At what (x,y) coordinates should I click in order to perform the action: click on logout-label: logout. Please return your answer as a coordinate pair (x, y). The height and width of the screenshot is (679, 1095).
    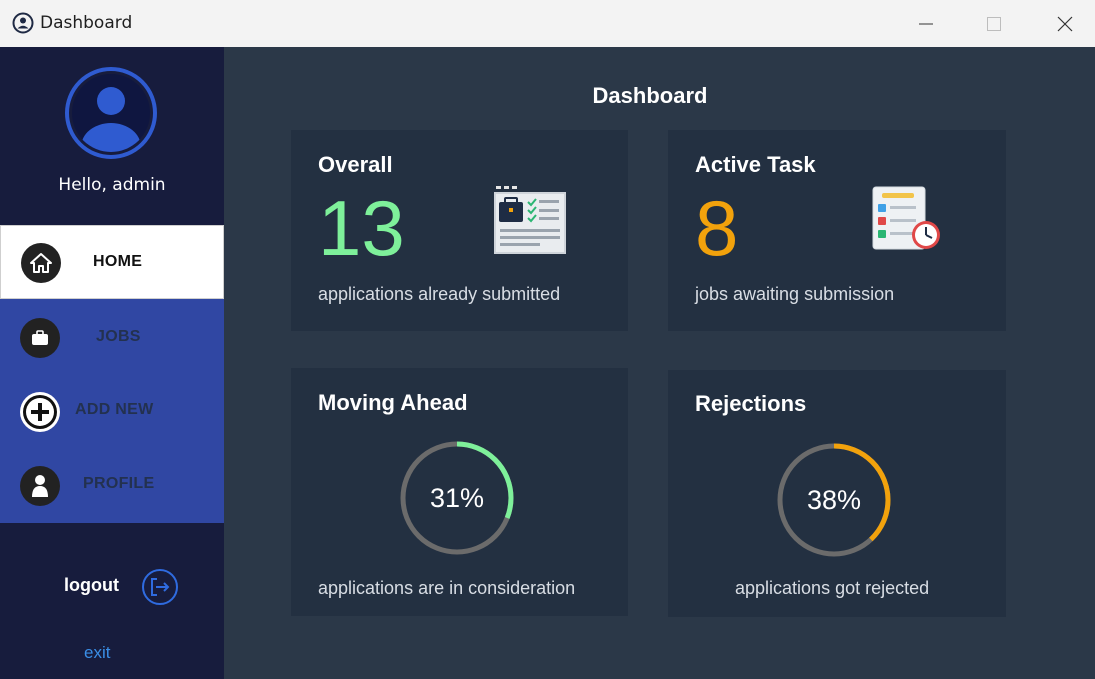
    Looking at the image, I should click on (91, 585).